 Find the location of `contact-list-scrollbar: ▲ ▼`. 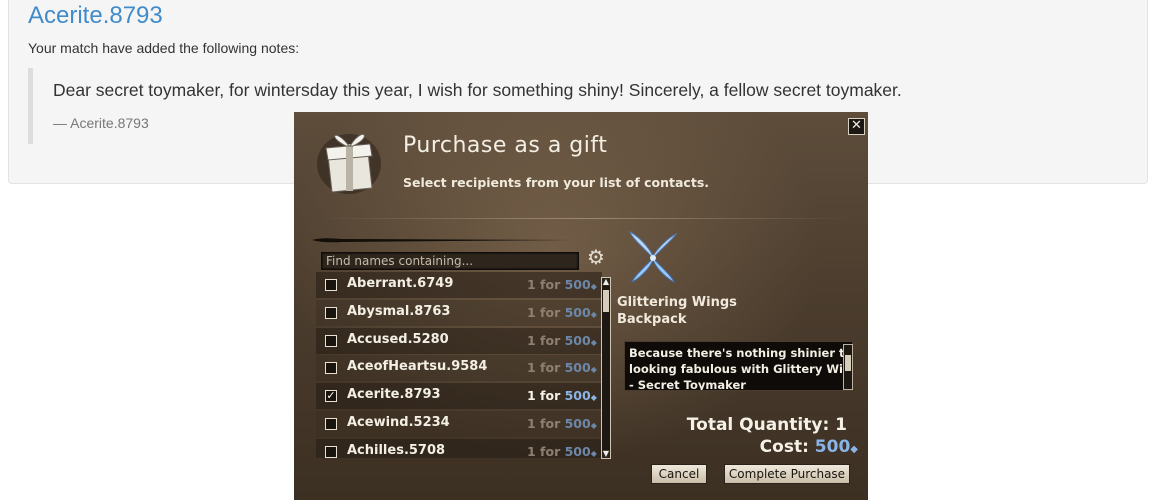

contact-list-scrollbar: ▲ ▼ is located at coordinates (606, 368).